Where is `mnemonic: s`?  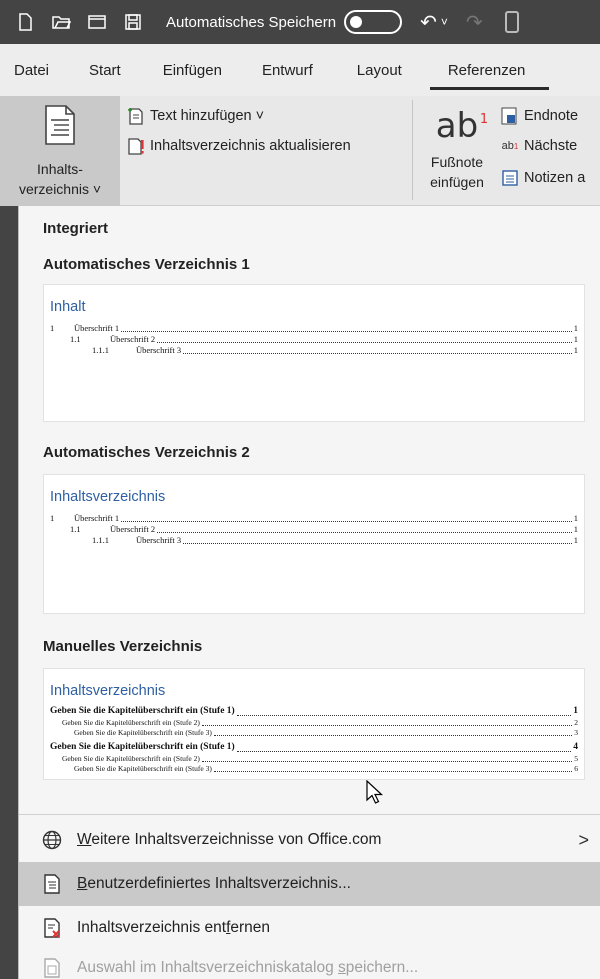
mnemonic: s is located at coordinates (342, 967).